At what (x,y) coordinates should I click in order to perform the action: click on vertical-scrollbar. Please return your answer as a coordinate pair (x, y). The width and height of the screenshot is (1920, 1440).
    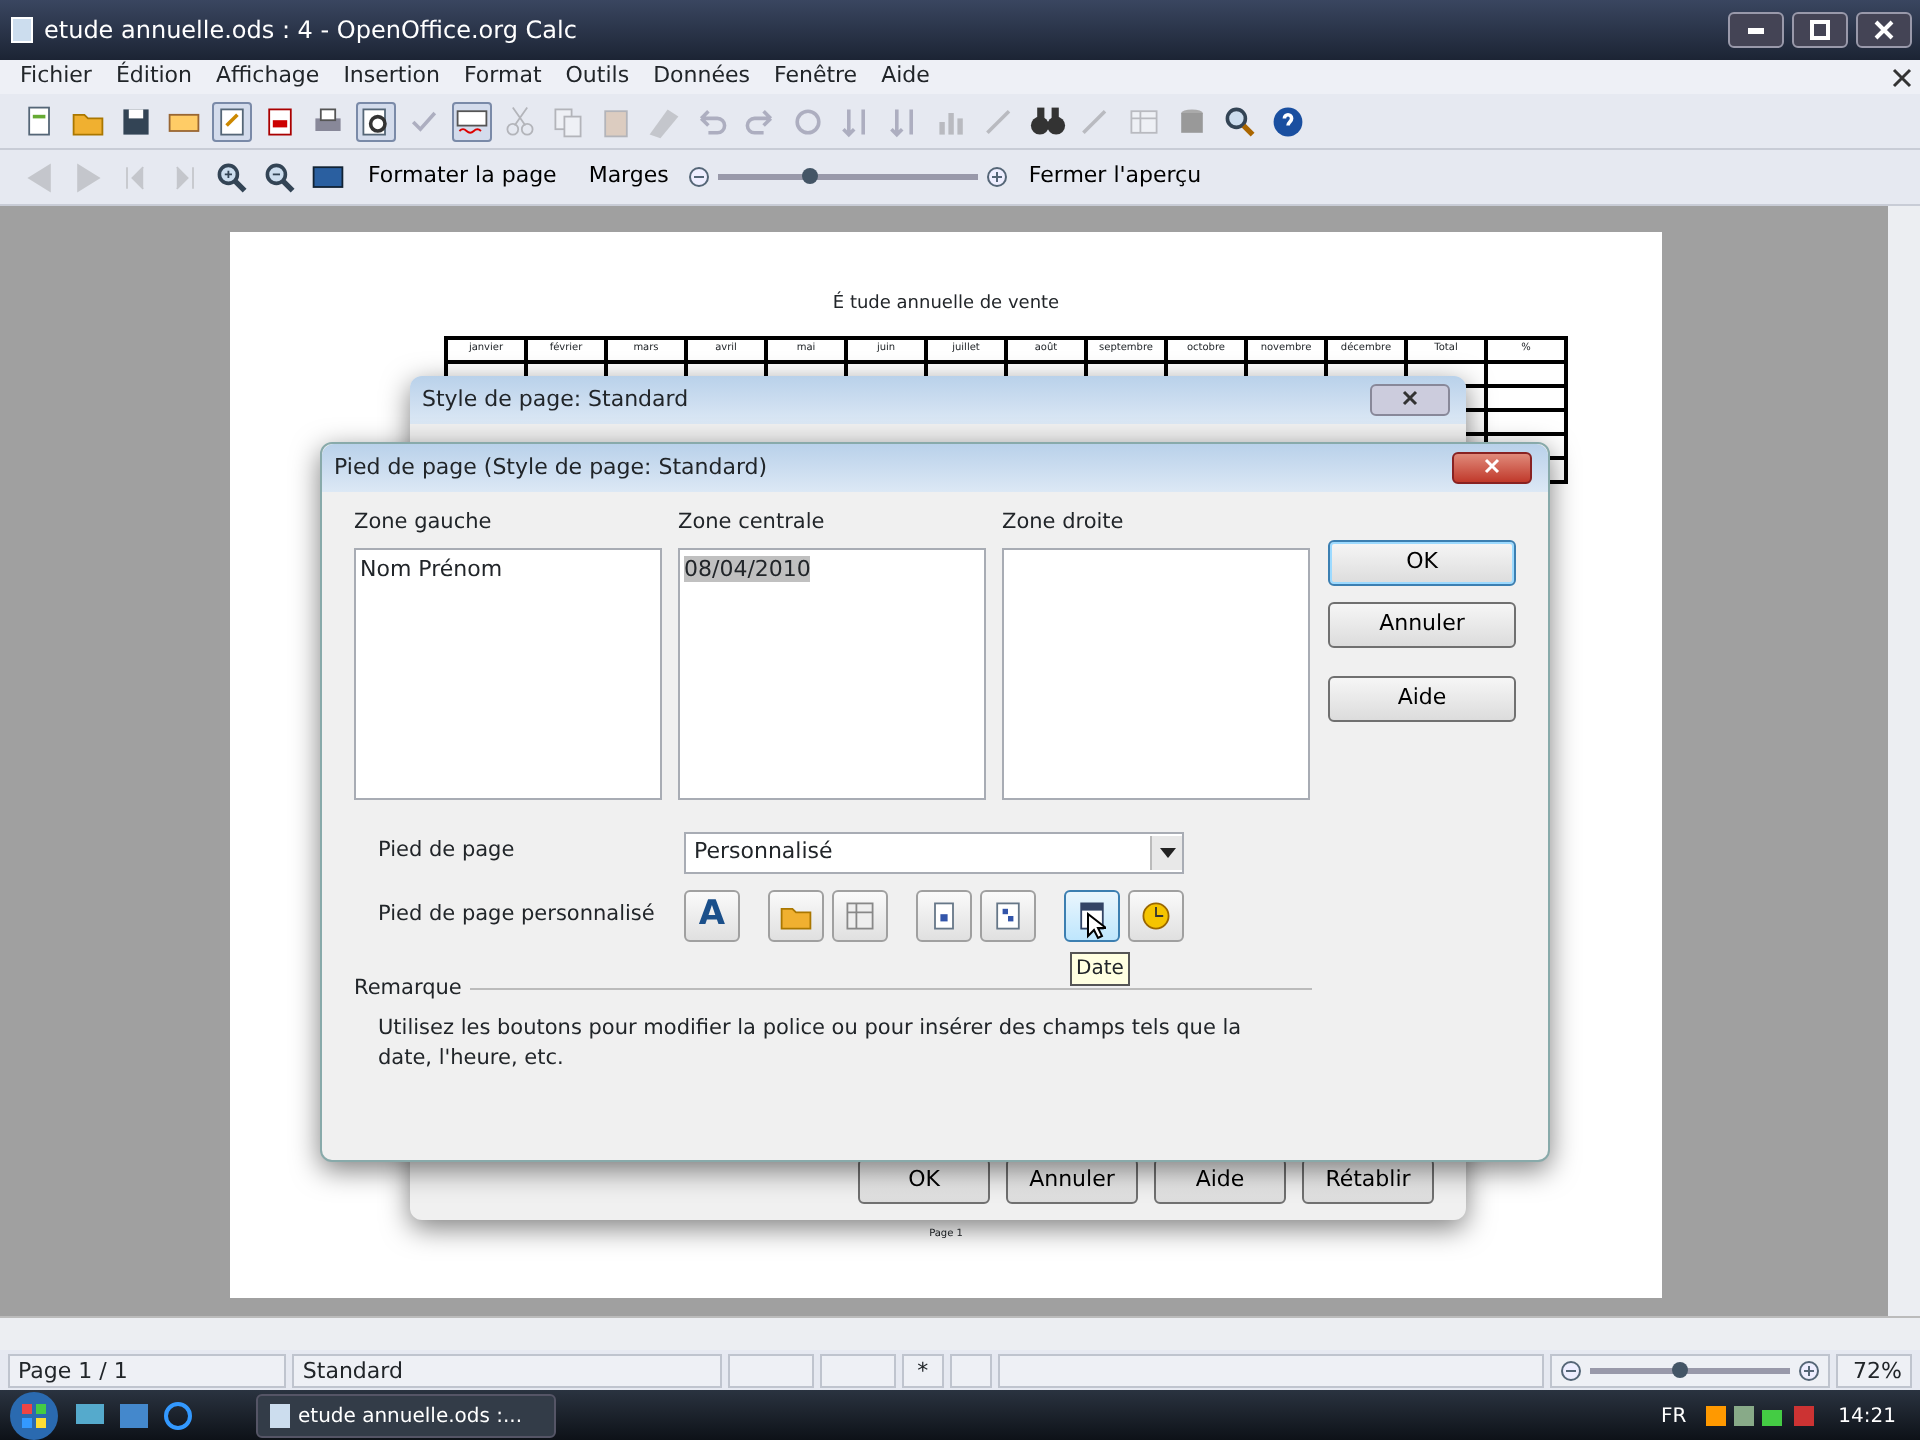
    Looking at the image, I should click on (1904, 761).